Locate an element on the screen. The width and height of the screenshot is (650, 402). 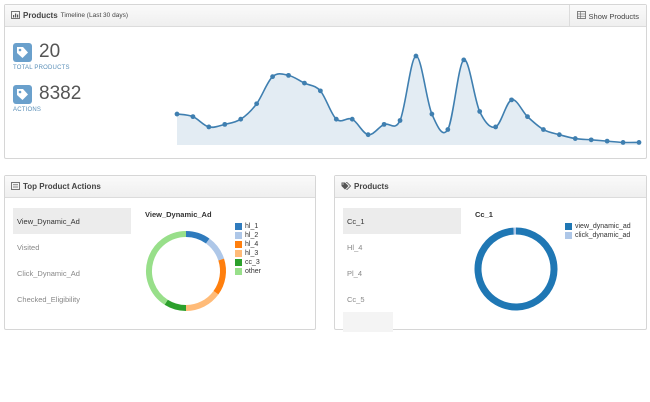
legend-entry: hl_4 is located at coordinates (248, 244).